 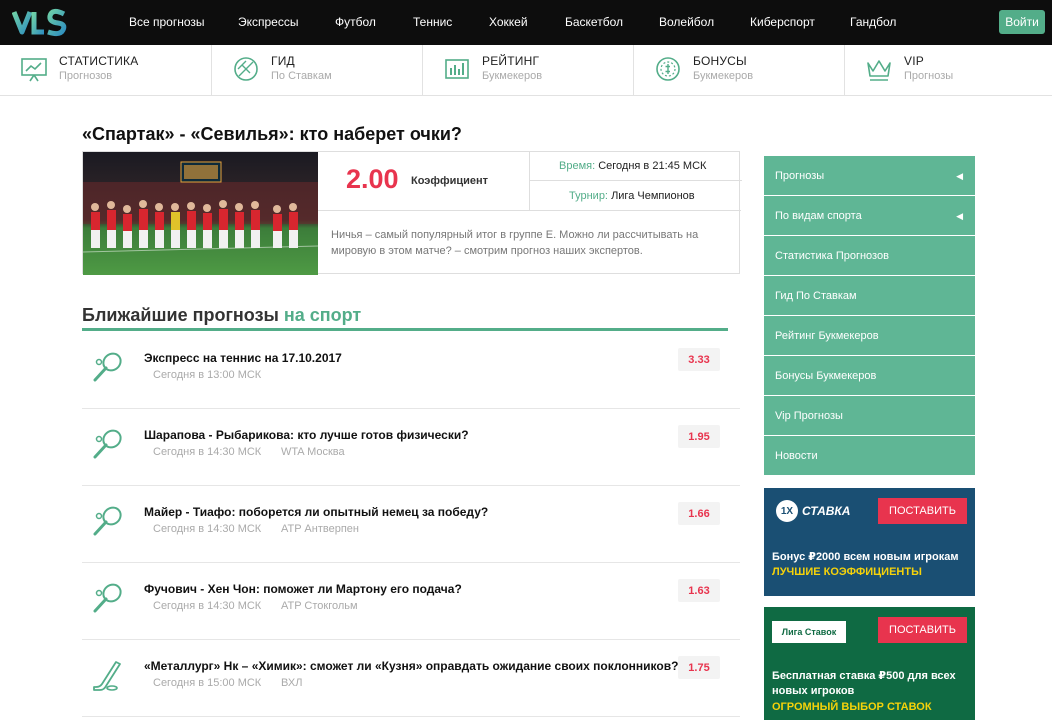 I want to click on sidebar-item-statistics: Статистика Прогнозов, so click(x=869, y=256).